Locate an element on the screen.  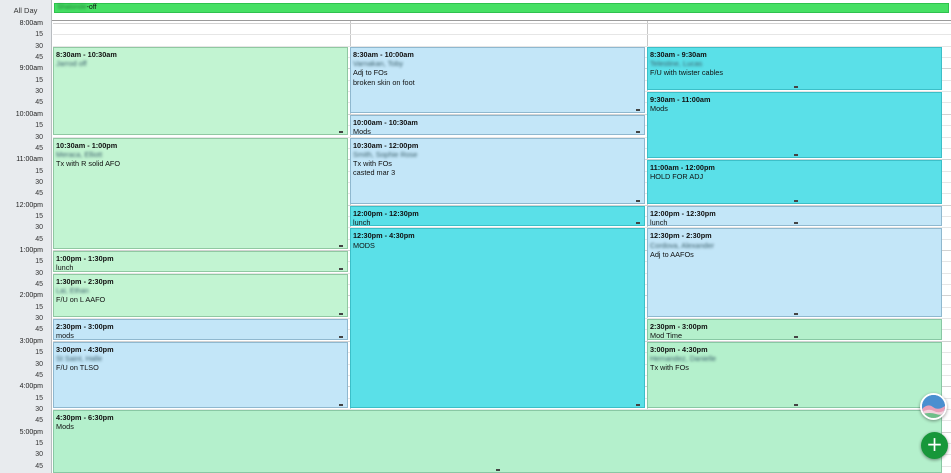
appointment-block: 8:30am - 10:30am Jarrod off is located at coordinates (200, 91).